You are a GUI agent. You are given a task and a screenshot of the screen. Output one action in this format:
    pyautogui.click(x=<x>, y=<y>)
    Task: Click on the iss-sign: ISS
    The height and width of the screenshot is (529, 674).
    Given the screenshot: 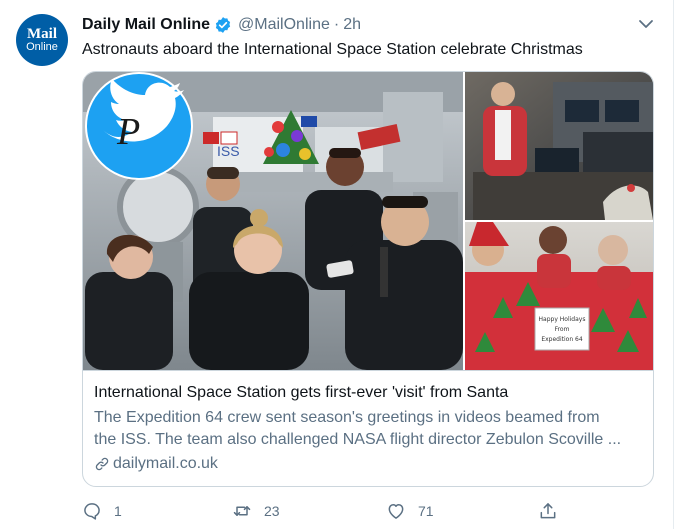 What is the action you would take?
    pyautogui.click(x=228, y=151)
    